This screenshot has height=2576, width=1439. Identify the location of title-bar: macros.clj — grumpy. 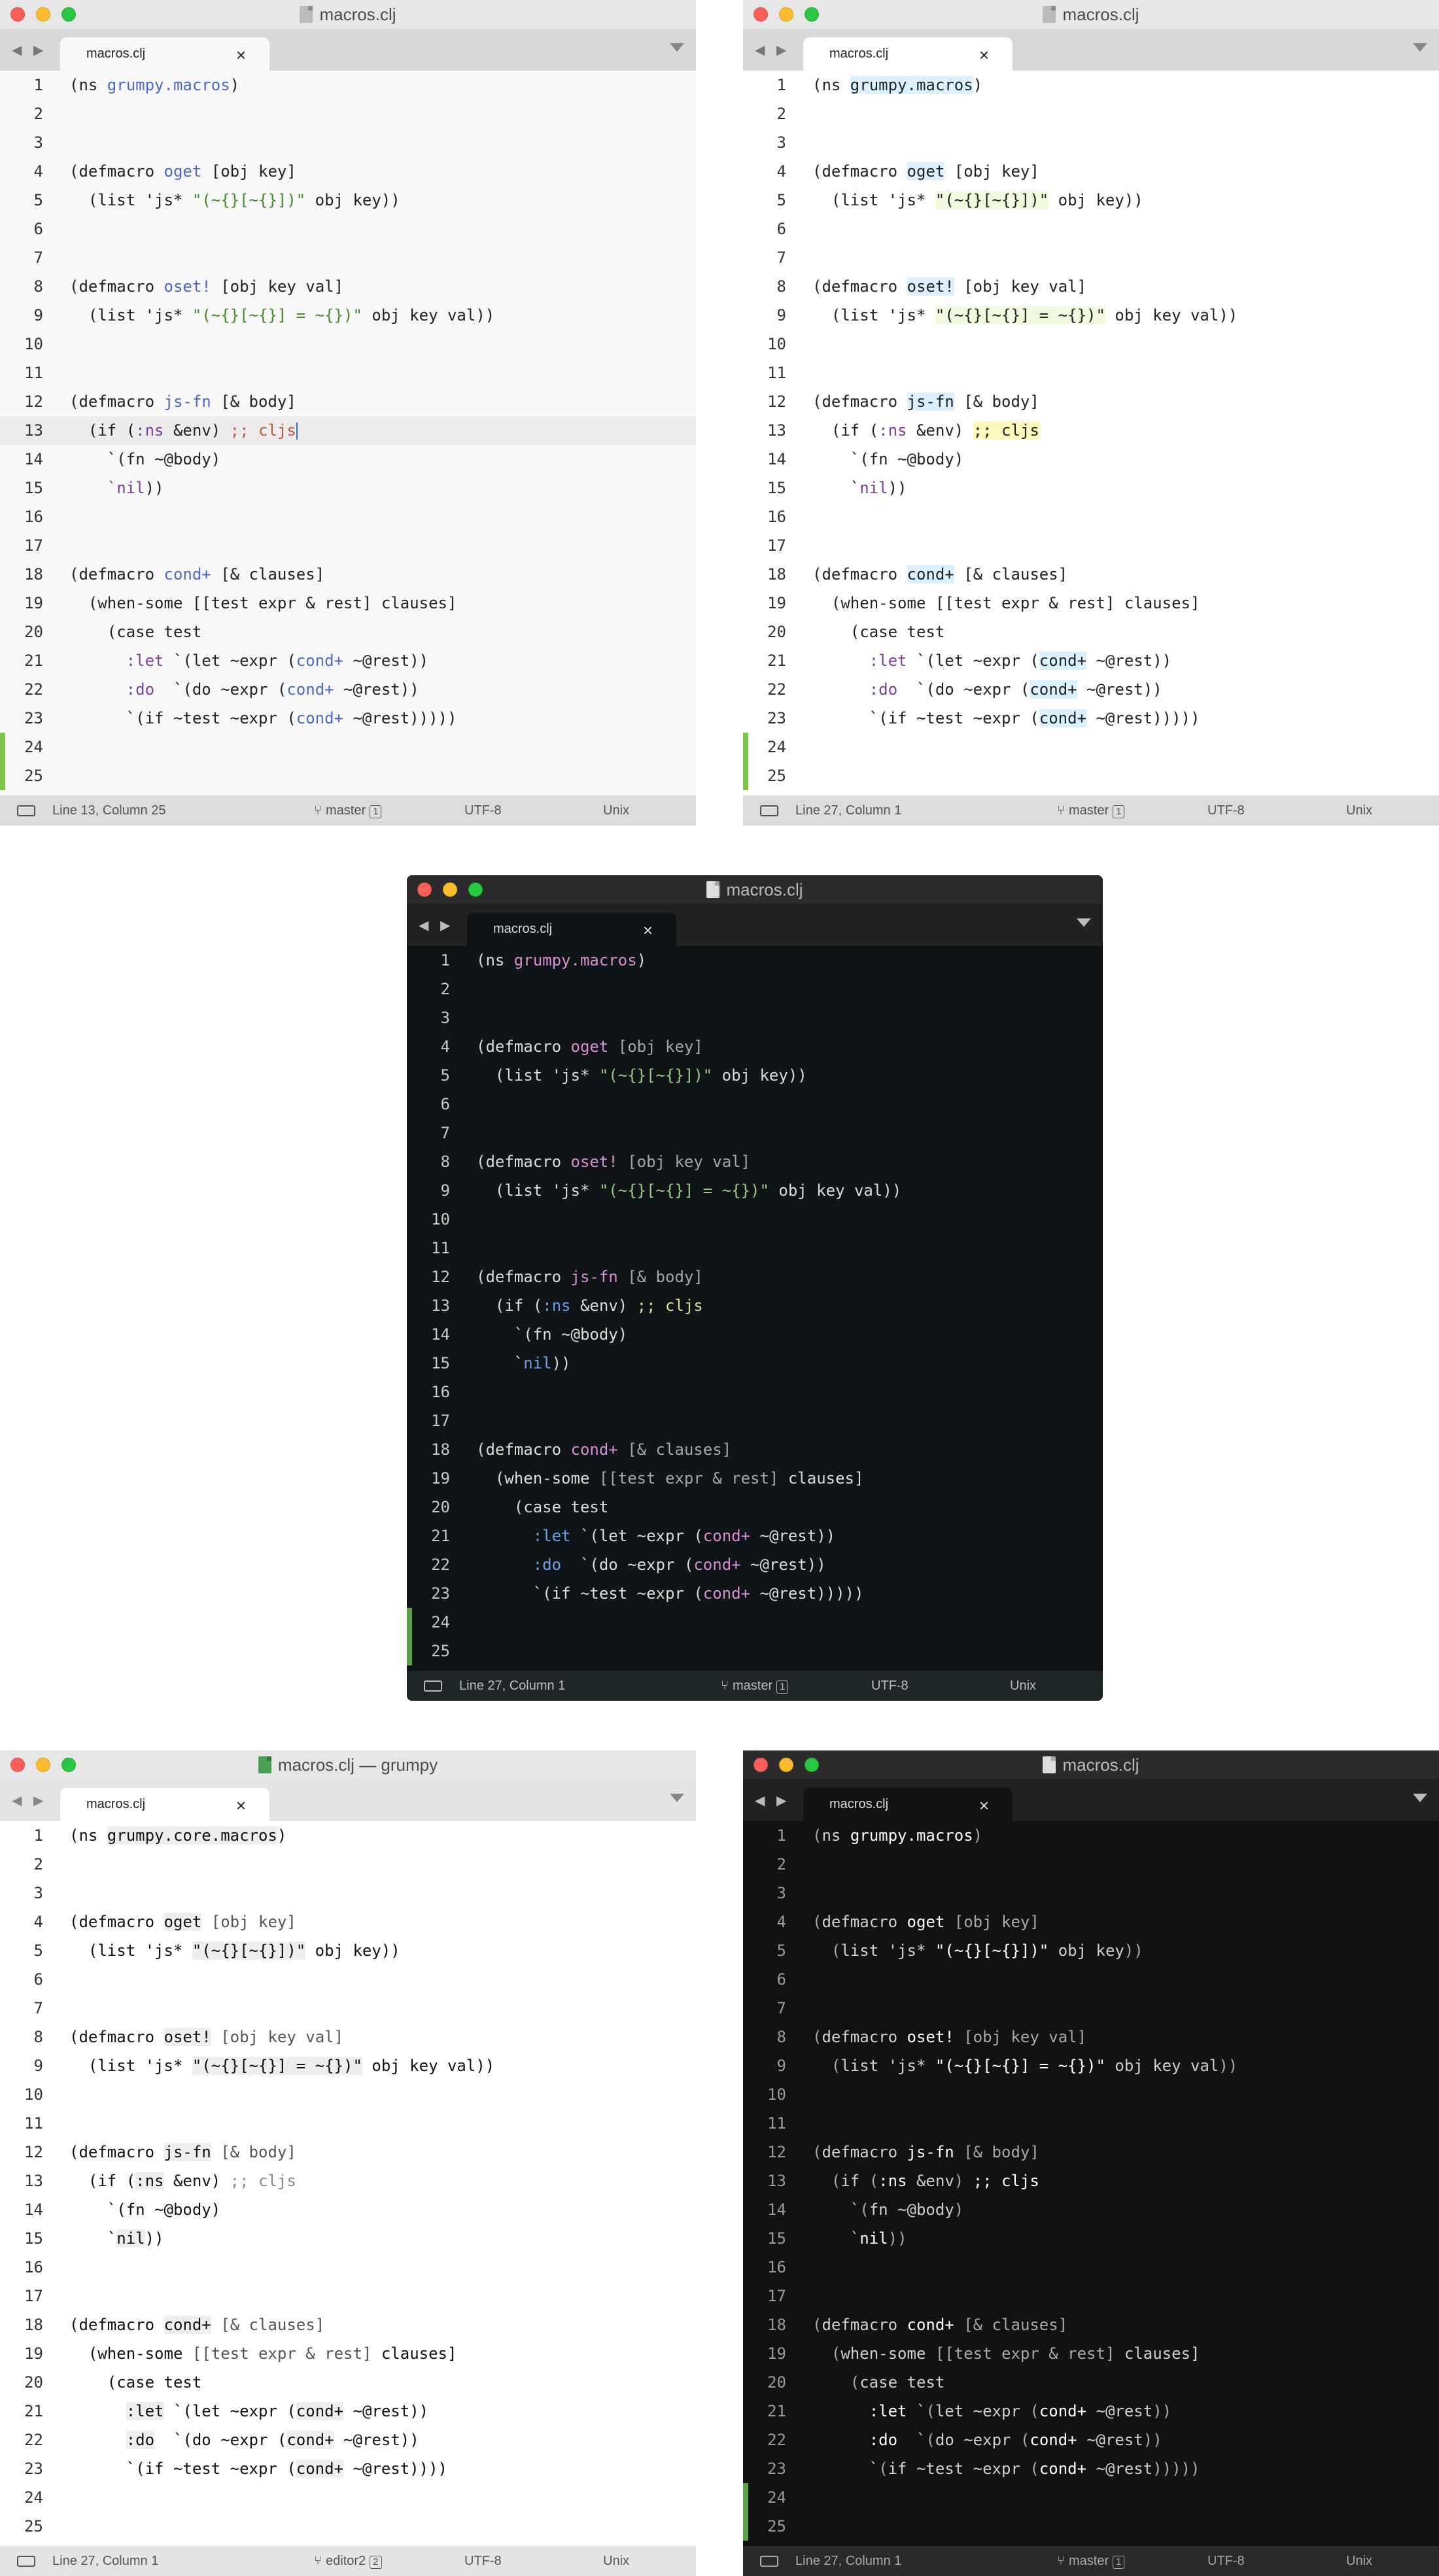
(348, 1764).